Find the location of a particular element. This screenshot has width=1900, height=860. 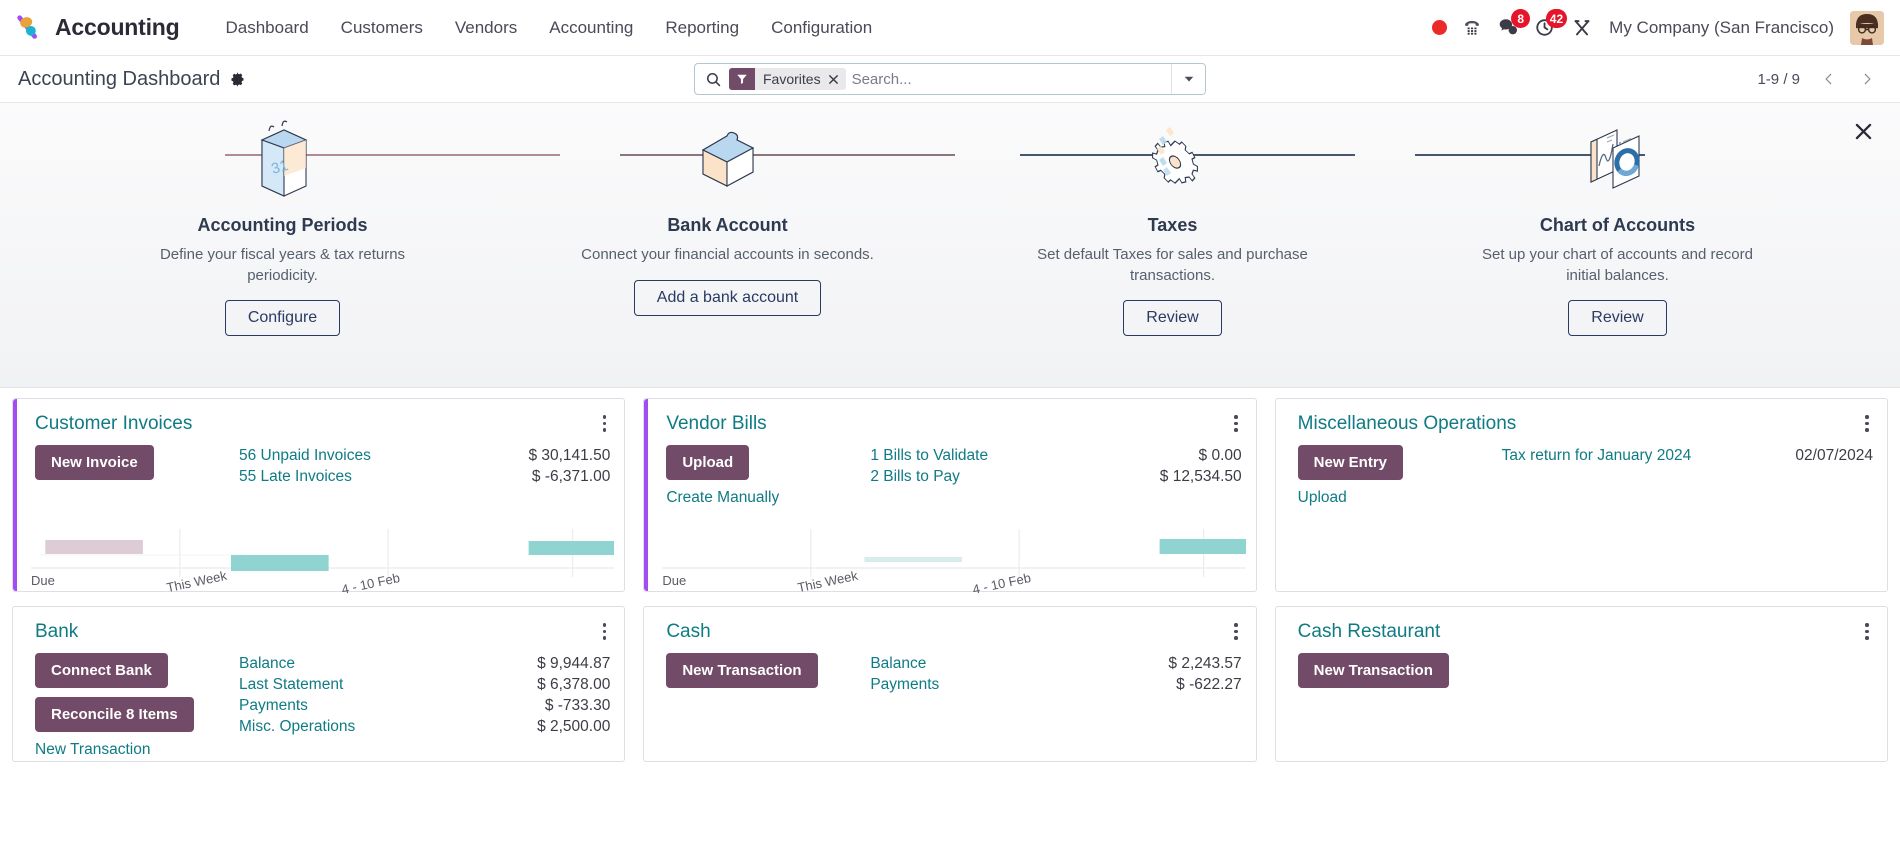

messages-counter: 8 is located at coordinates (1514, 24).